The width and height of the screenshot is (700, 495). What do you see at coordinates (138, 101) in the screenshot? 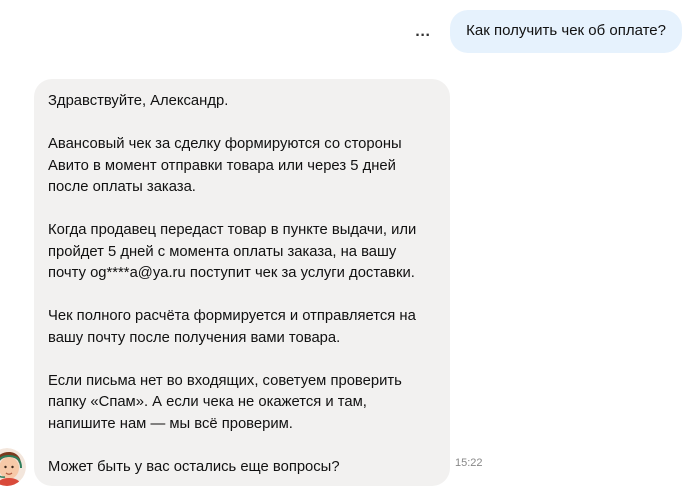
I see `message-paragraph: Здравствуйте, Александр.` at bounding box center [138, 101].